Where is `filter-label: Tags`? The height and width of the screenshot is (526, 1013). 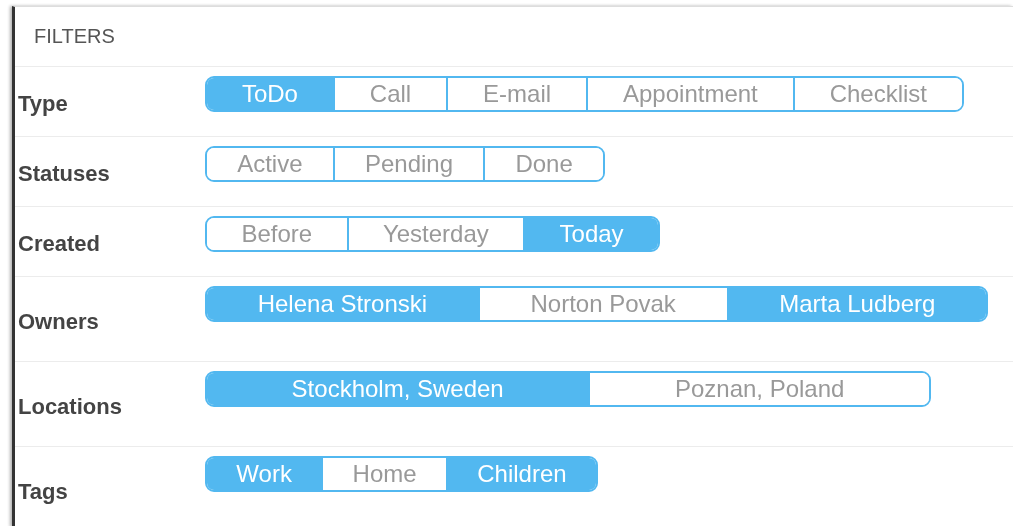 filter-label: Tags is located at coordinates (43, 492).